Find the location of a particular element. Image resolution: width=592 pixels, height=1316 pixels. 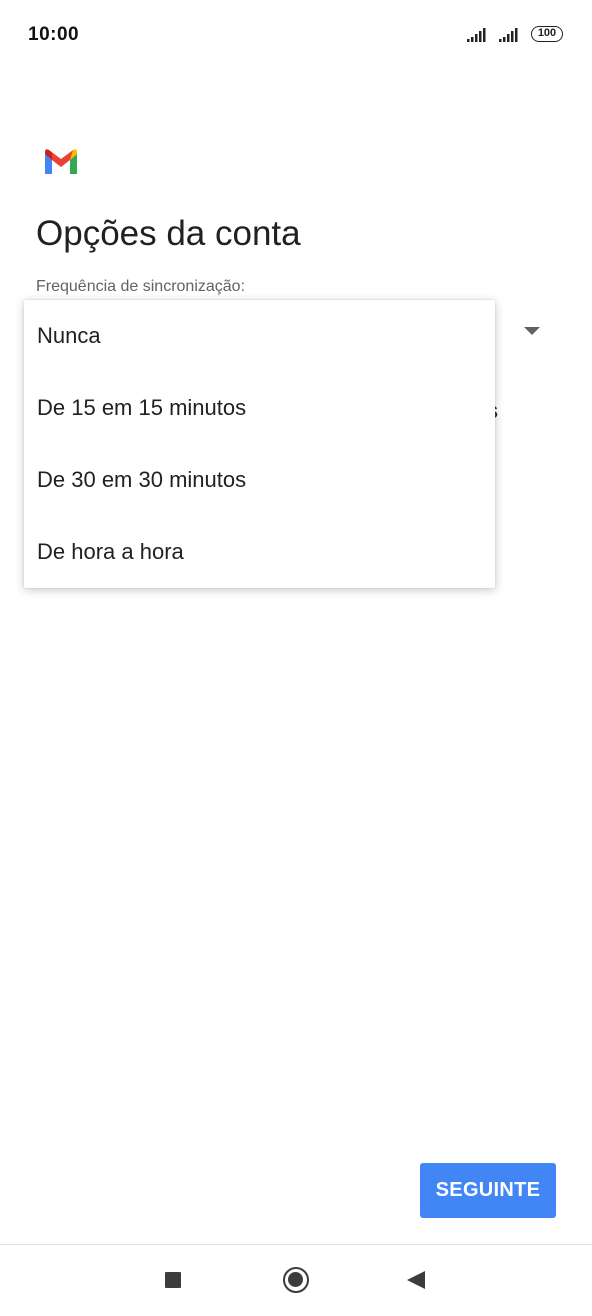

status-bar: 10:00 100 is located at coordinates (296, 35).